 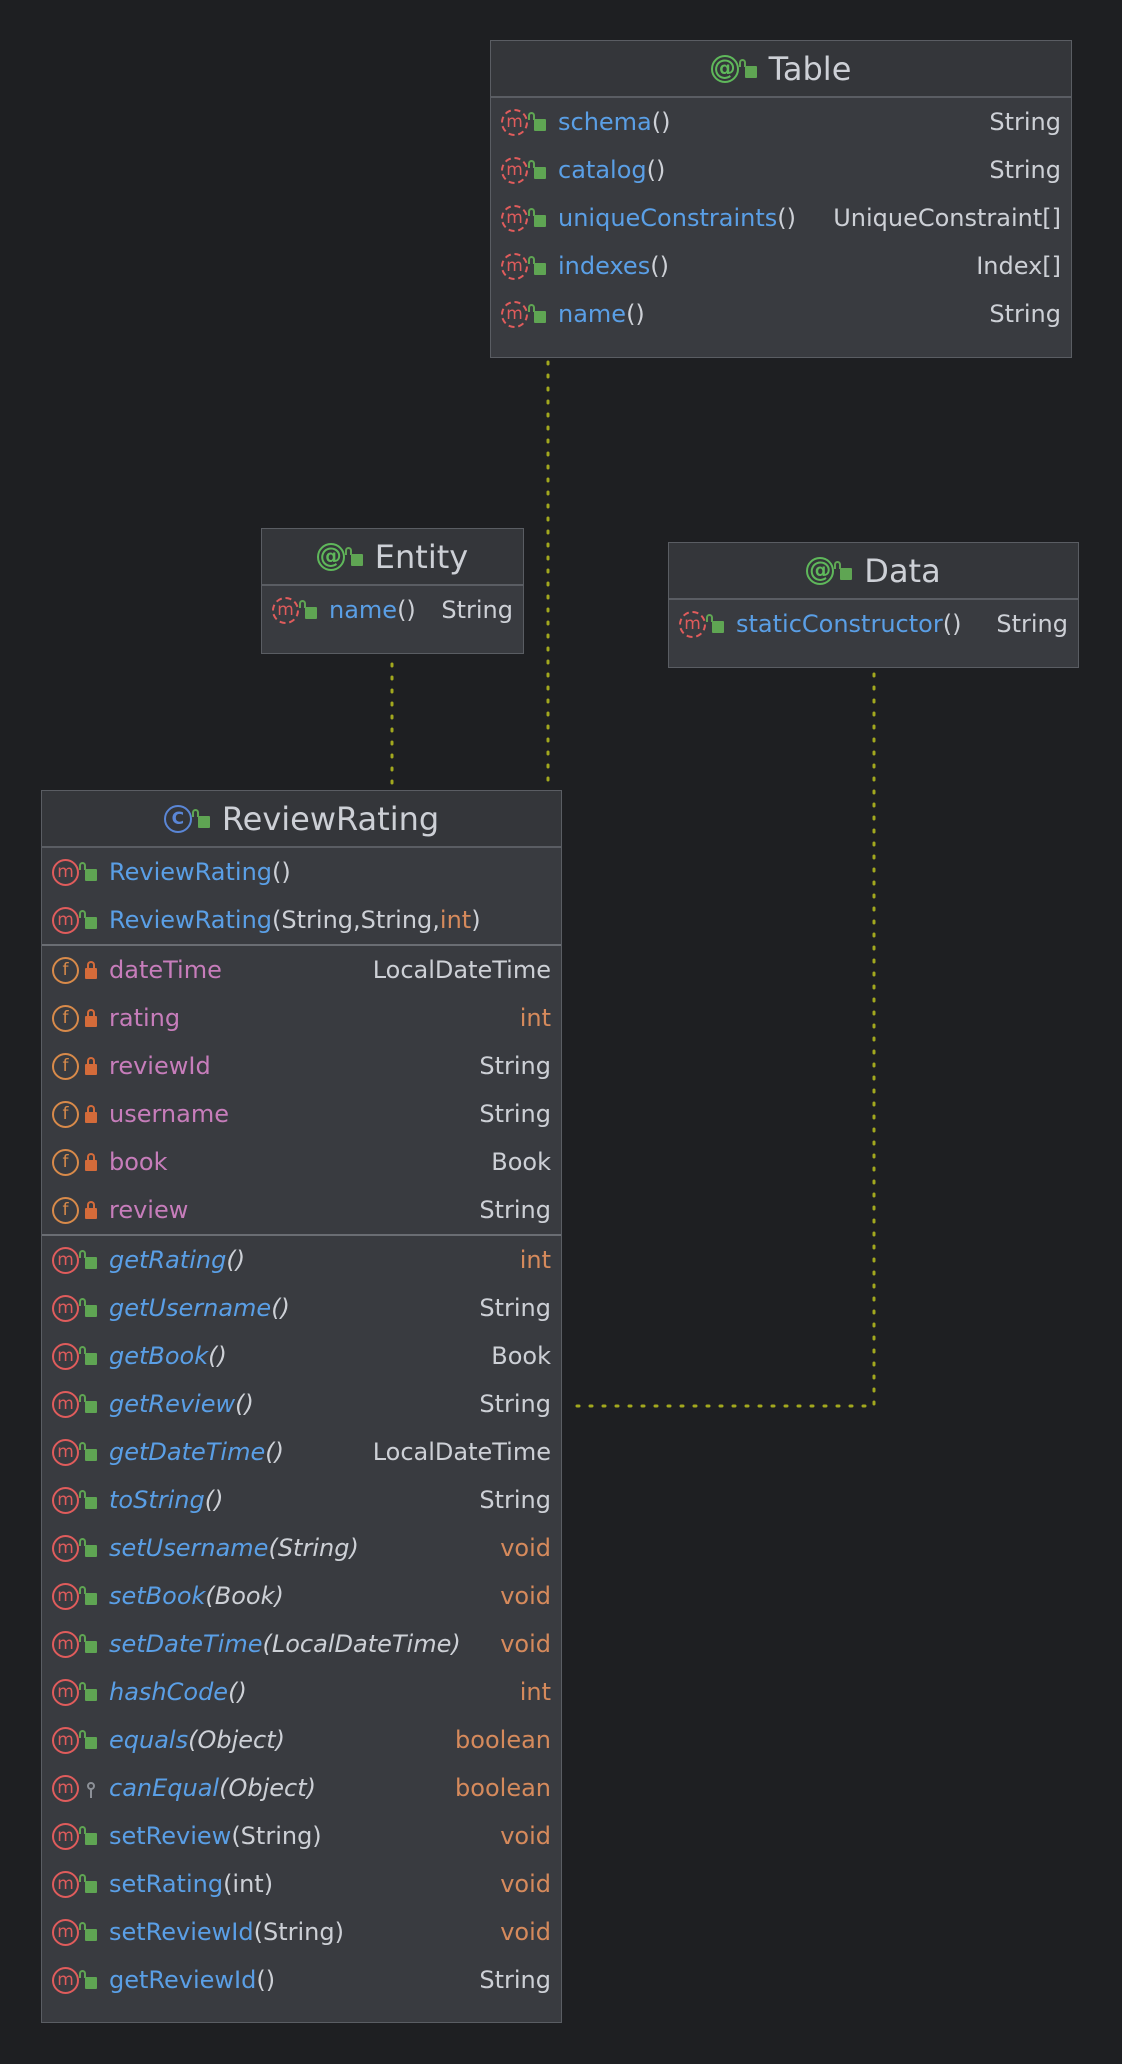 What do you see at coordinates (301, 1356) in the screenshot?
I see `method-row: m getBook() Book` at bounding box center [301, 1356].